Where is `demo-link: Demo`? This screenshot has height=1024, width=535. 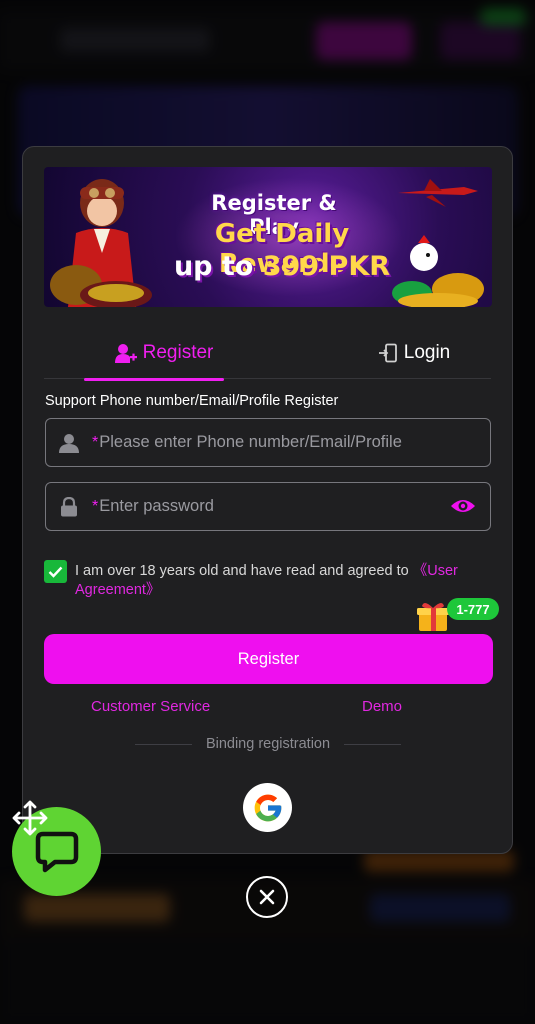
demo-link: Demo is located at coordinates (382, 706).